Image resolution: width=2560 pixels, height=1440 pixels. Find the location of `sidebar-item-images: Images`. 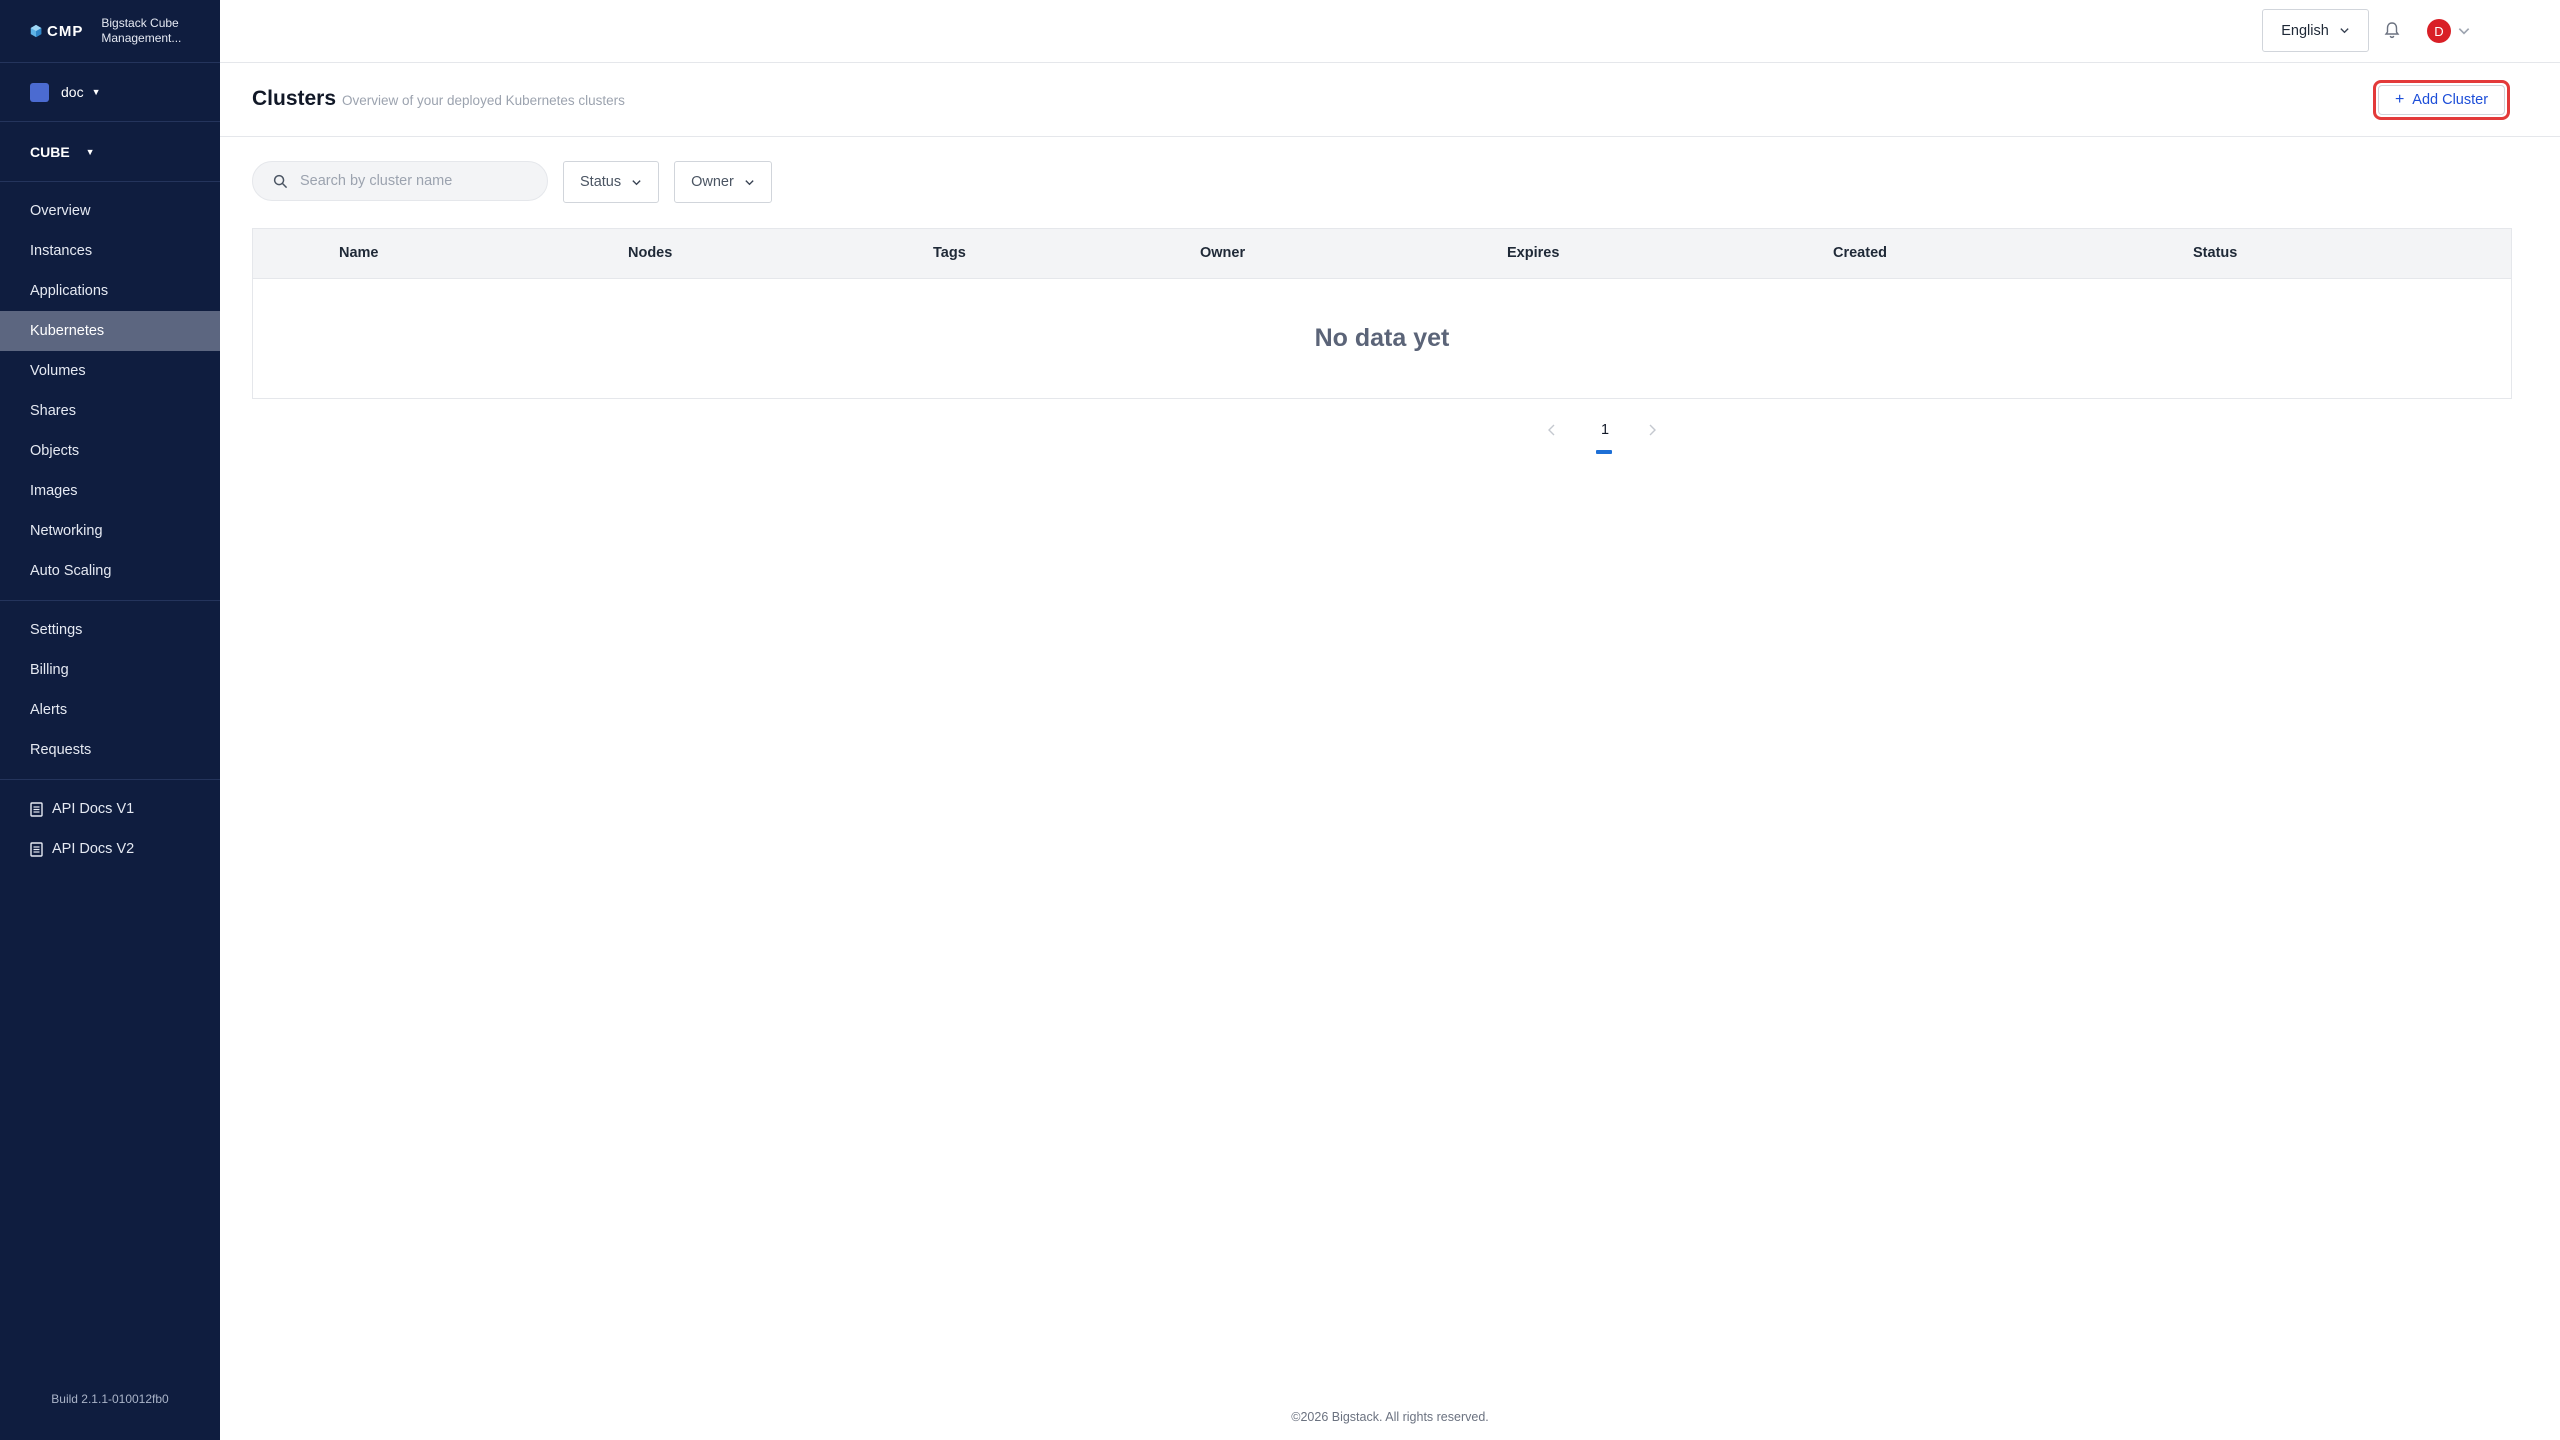

sidebar-item-images: Images is located at coordinates (110, 491).